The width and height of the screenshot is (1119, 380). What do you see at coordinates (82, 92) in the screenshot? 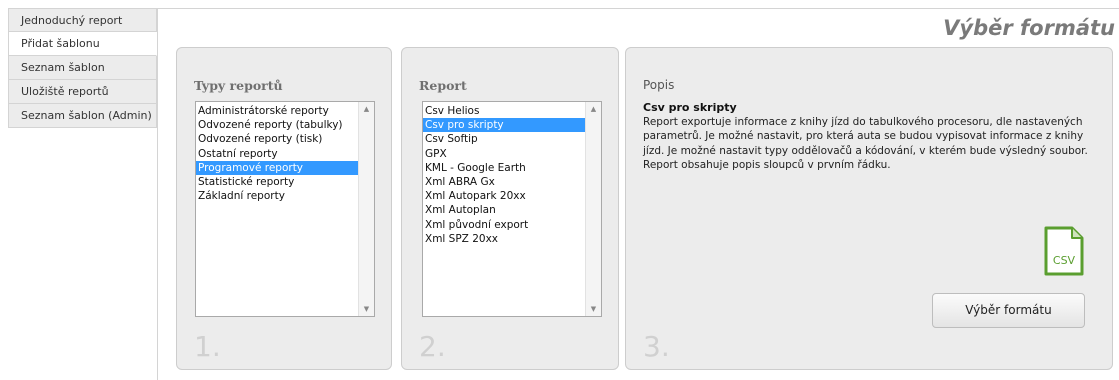
I see `sidebar-item-report-storage: Uložiště reportů` at bounding box center [82, 92].